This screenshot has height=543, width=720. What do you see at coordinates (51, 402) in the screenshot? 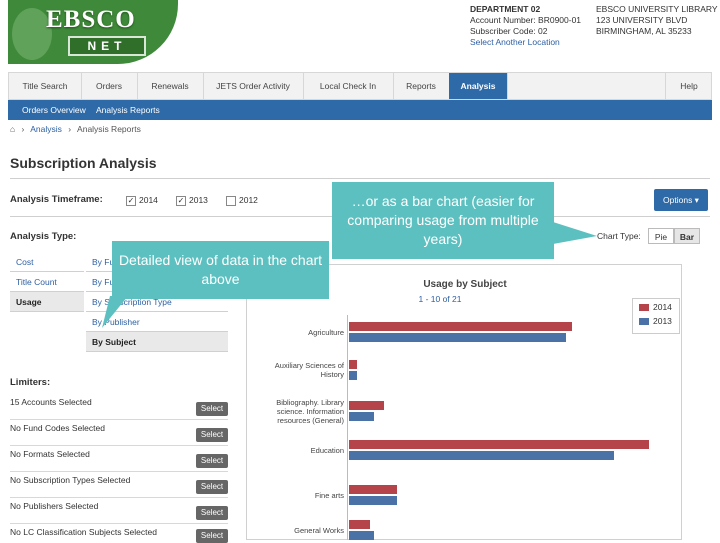
I see `limiter-text: 15 Accounts Selected` at bounding box center [51, 402].